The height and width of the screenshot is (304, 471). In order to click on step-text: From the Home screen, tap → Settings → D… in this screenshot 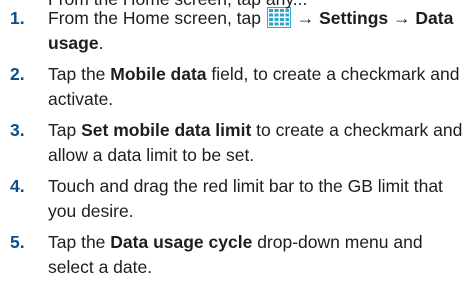, I will do `click(251, 30)`.